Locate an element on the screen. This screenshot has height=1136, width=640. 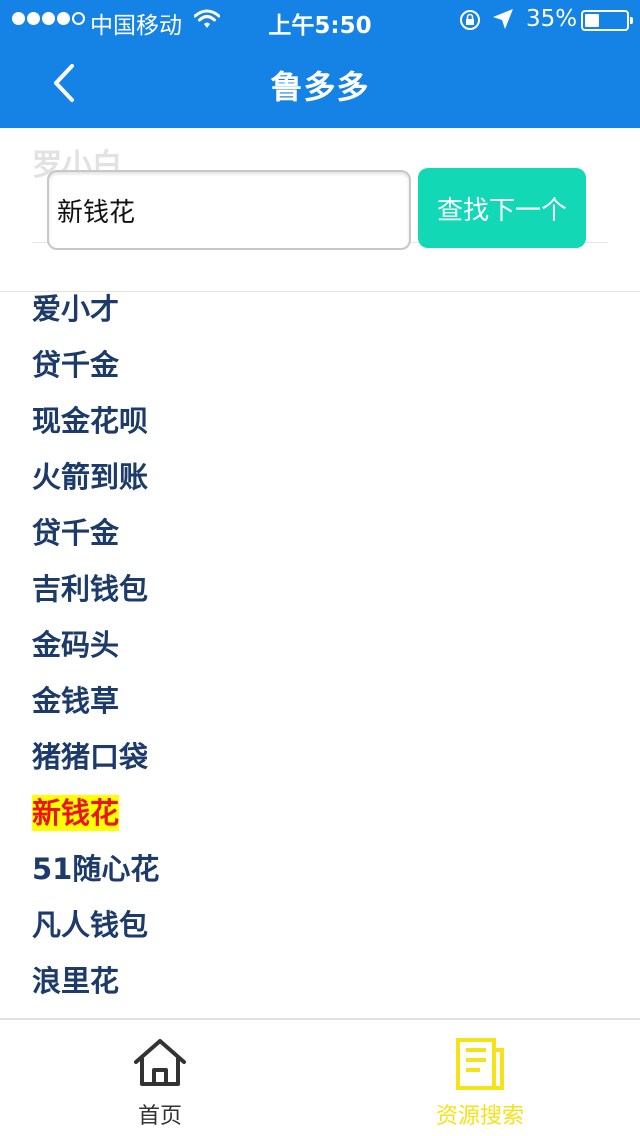
page-title: 鲁多多 is located at coordinates (320, 87).